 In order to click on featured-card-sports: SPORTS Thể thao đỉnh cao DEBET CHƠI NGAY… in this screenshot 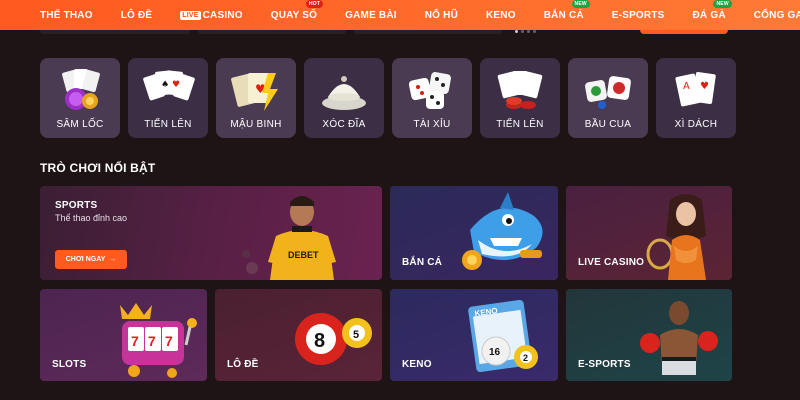, I will do `click(211, 233)`.